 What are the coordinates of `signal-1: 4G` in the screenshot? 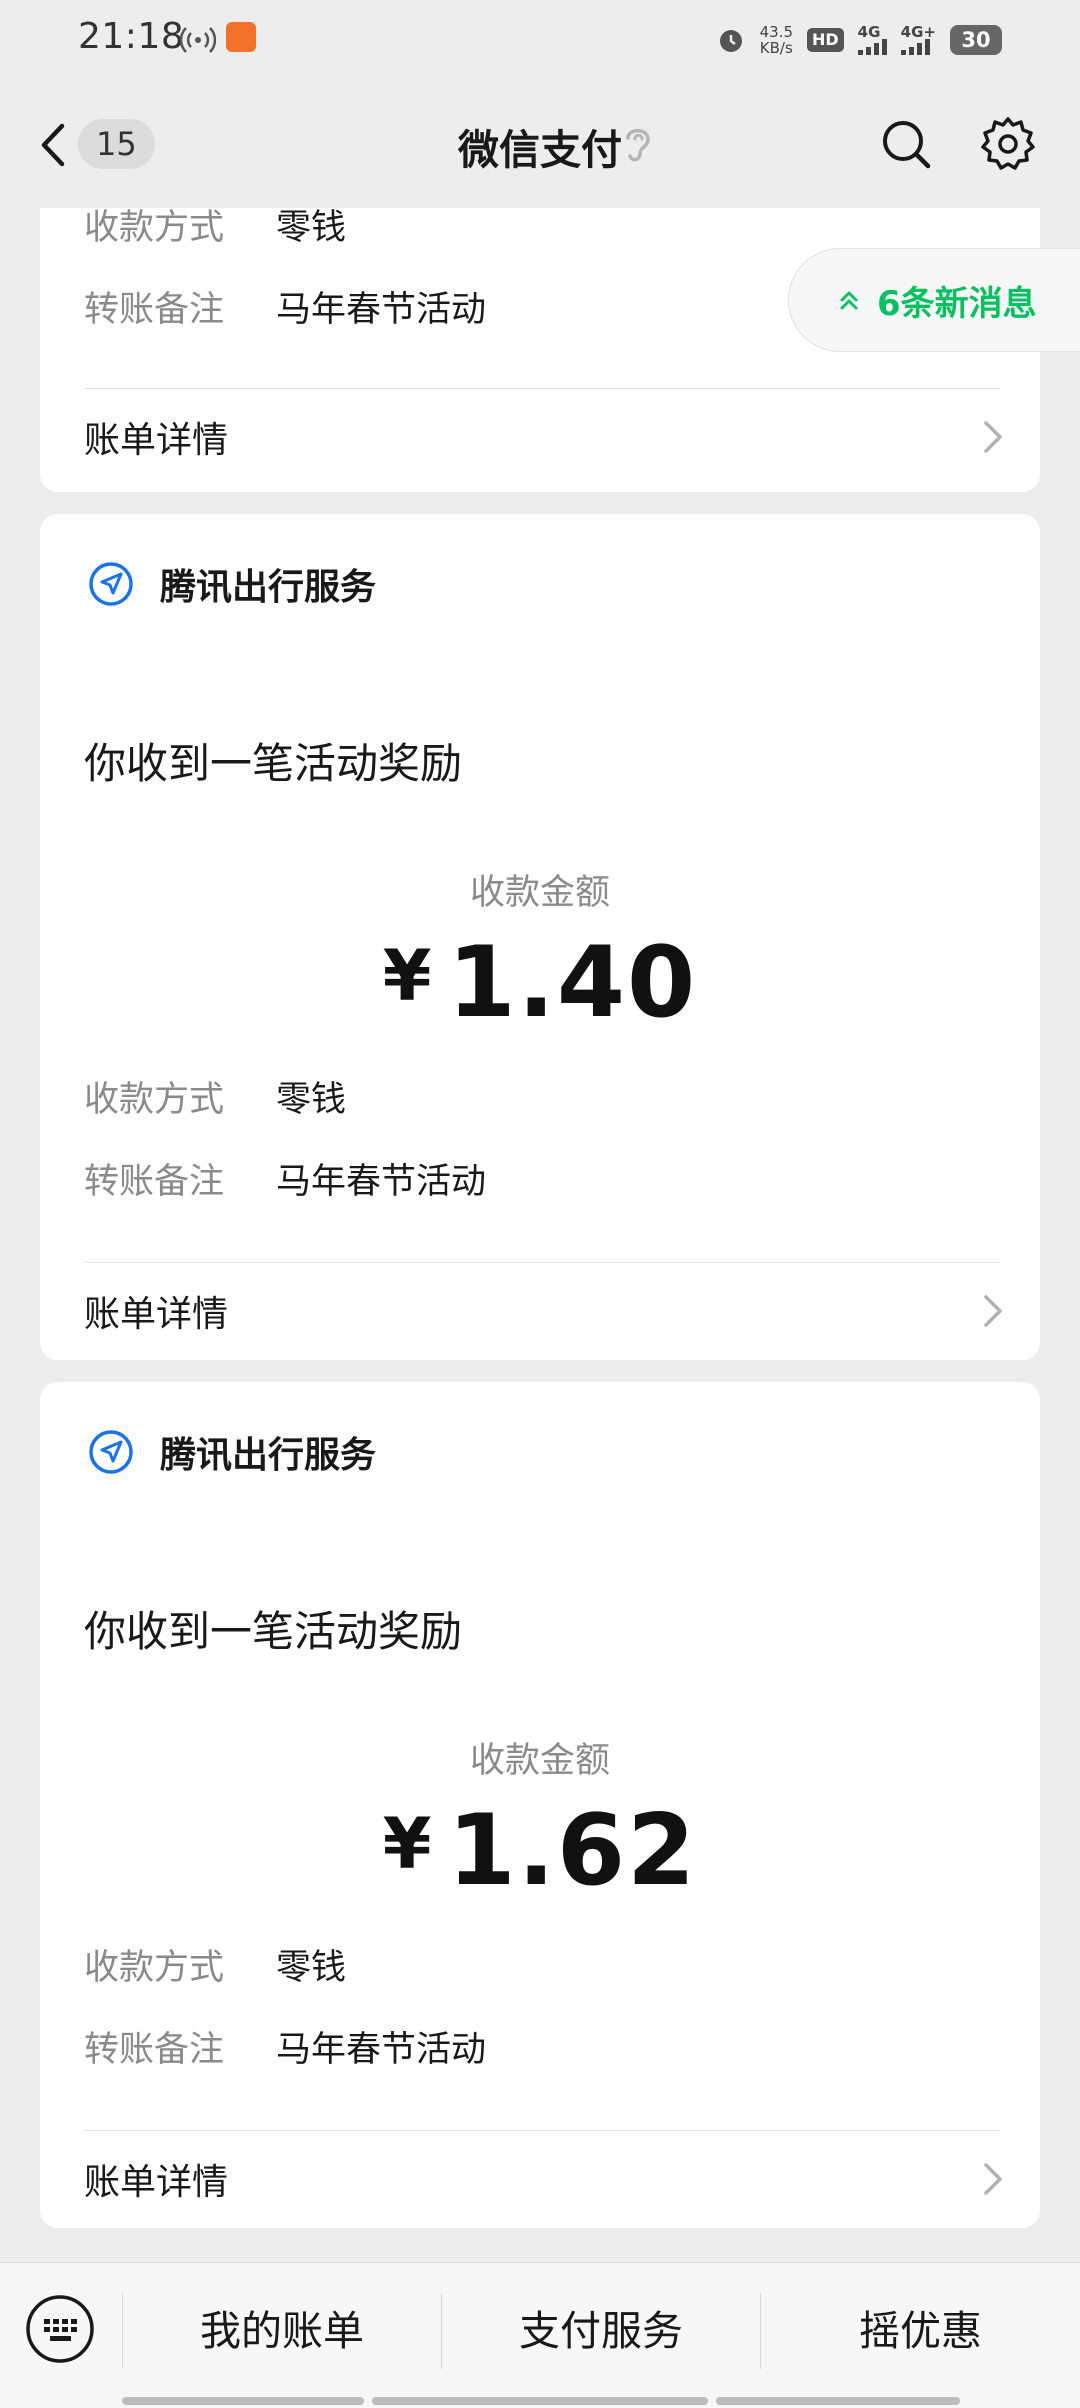 It's located at (872, 40).